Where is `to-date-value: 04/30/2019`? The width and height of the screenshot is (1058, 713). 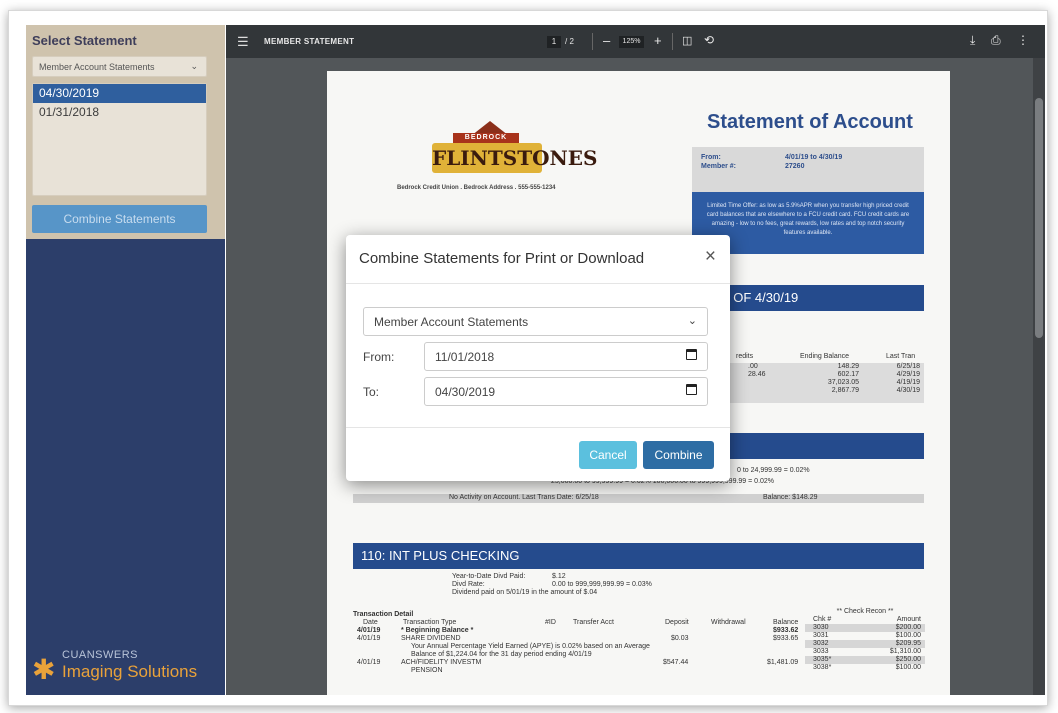
to-date-value: 04/30/2019 is located at coordinates (465, 392).